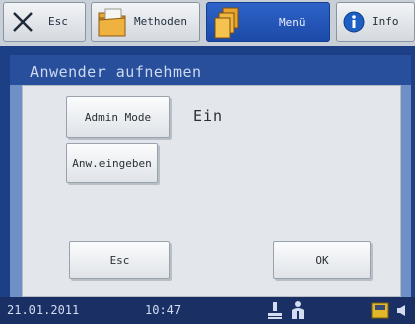 The width and height of the screenshot is (415, 324). I want to click on status-bar: 21.01.2011 10:47, so click(207, 310).